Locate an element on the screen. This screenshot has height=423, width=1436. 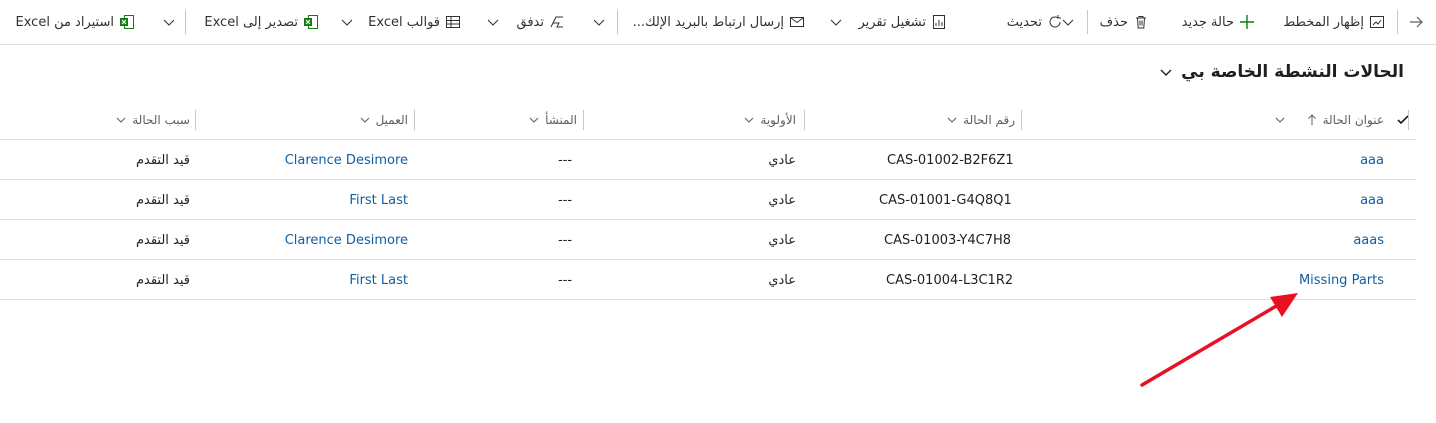
flow-button: تدفق is located at coordinates (542, 22).